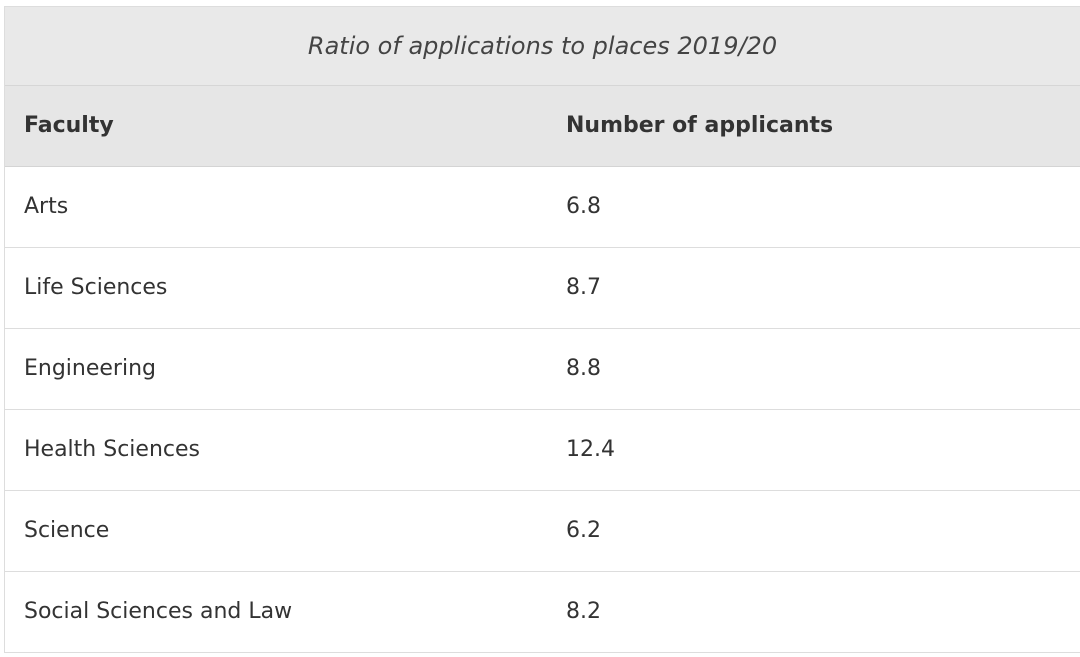  What do you see at coordinates (813, 288) in the screenshot?
I see `cell-applicants: 8.7` at bounding box center [813, 288].